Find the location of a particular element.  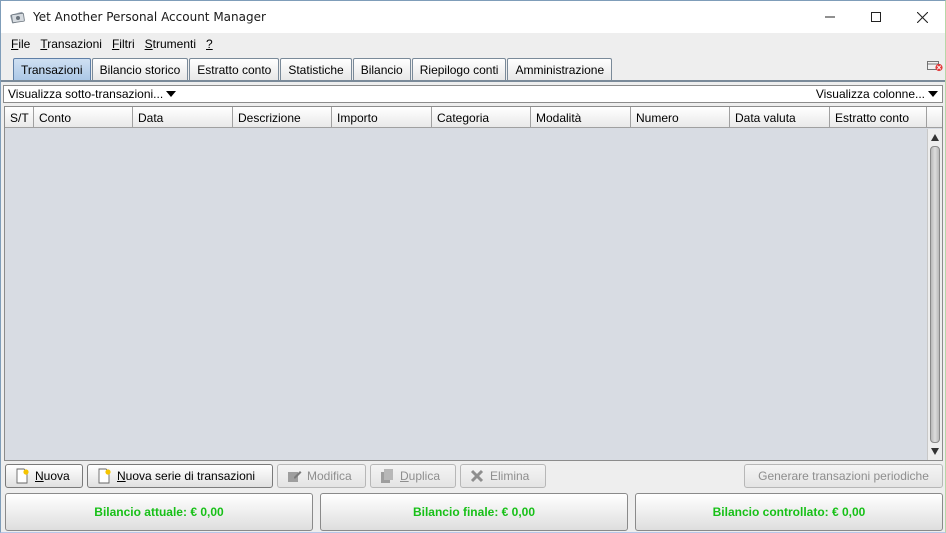

edit-button-label: Modifica is located at coordinates (329, 476).